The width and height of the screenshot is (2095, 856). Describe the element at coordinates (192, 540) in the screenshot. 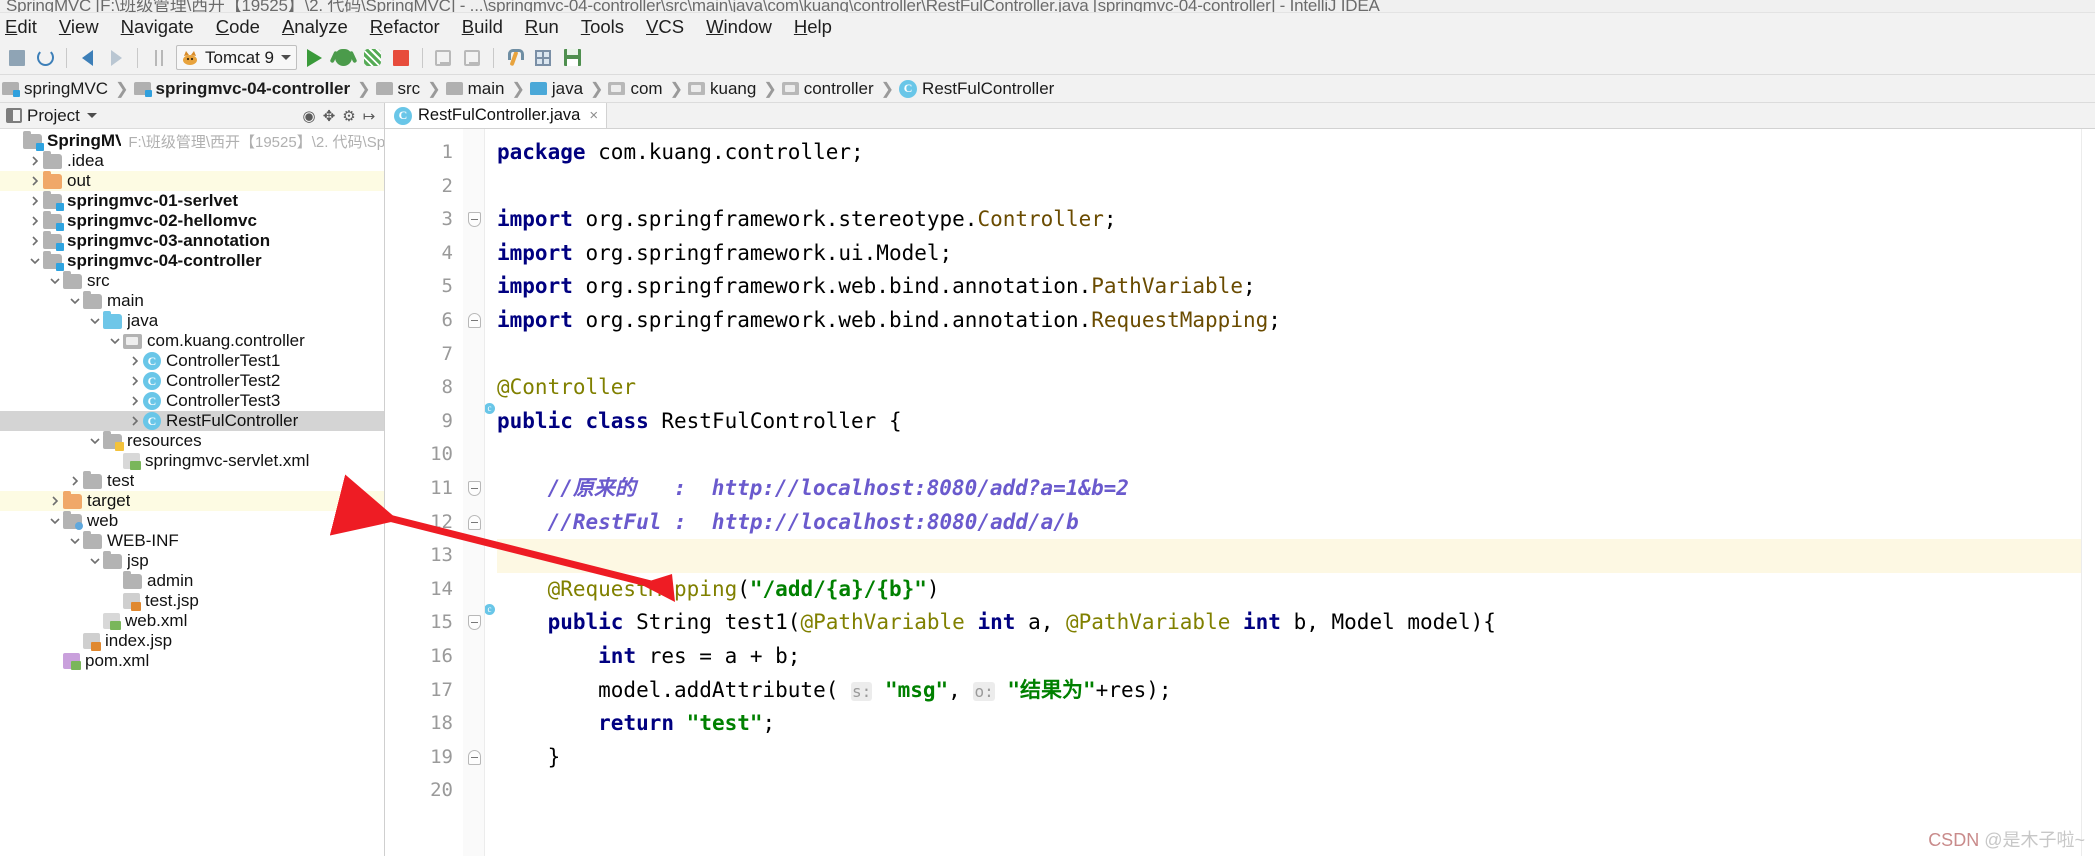

I see `tree-node-web-inf: WEB-INF` at that location.